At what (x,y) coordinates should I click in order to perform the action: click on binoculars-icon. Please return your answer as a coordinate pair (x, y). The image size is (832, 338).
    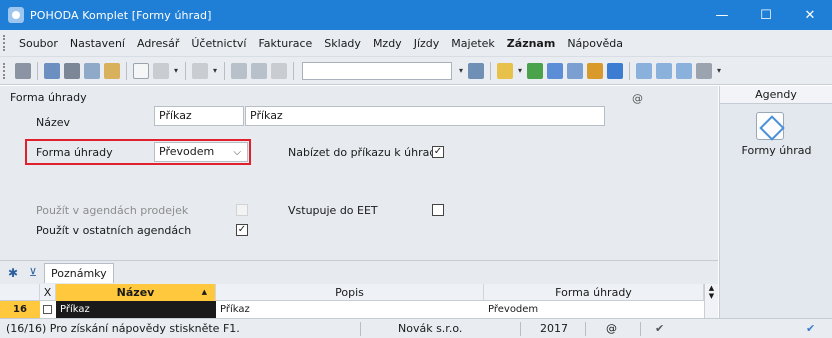
    Looking at the image, I should click on (52, 70).